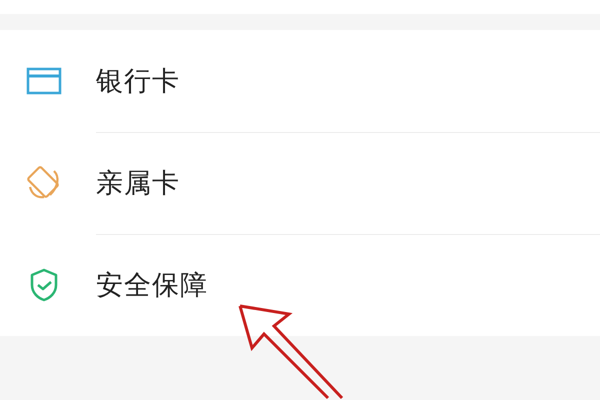 This screenshot has width=600, height=400. I want to click on card-icon, so click(44, 81).